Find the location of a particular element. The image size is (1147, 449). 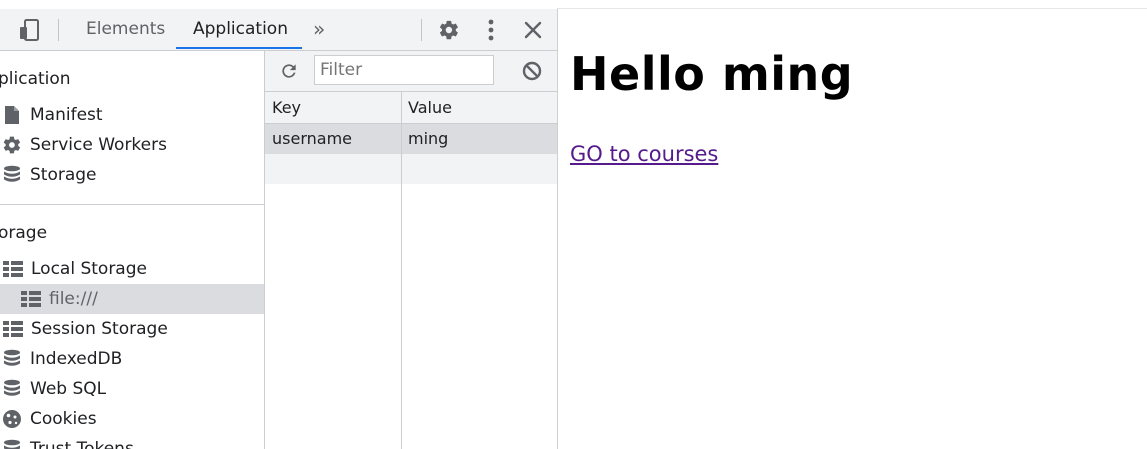

more-tabs-button: » is located at coordinates (319, 29).